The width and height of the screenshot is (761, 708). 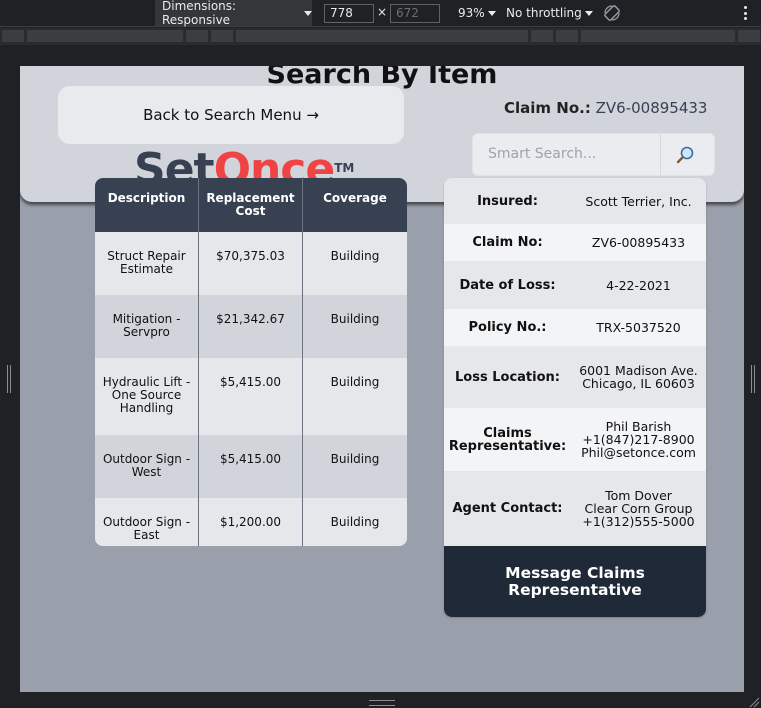 What do you see at coordinates (355, 198) in the screenshot?
I see `column-header-coverage: Coverage` at bounding box center [355, 198].